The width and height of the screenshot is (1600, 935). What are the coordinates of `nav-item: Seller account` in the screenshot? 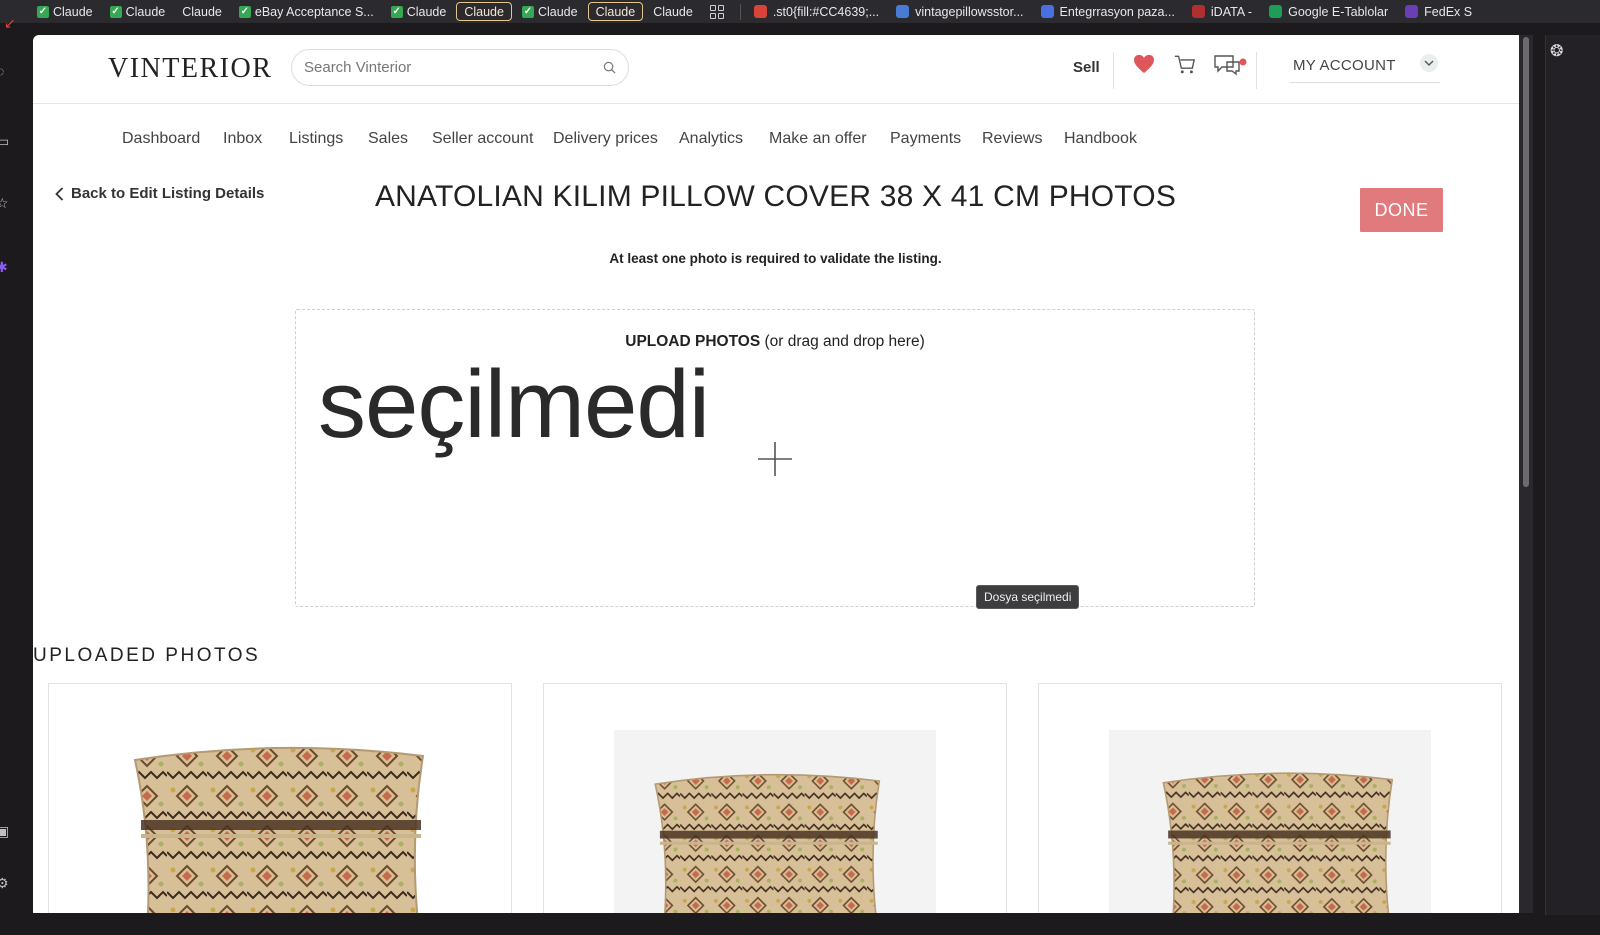 It's located at (482, 139).